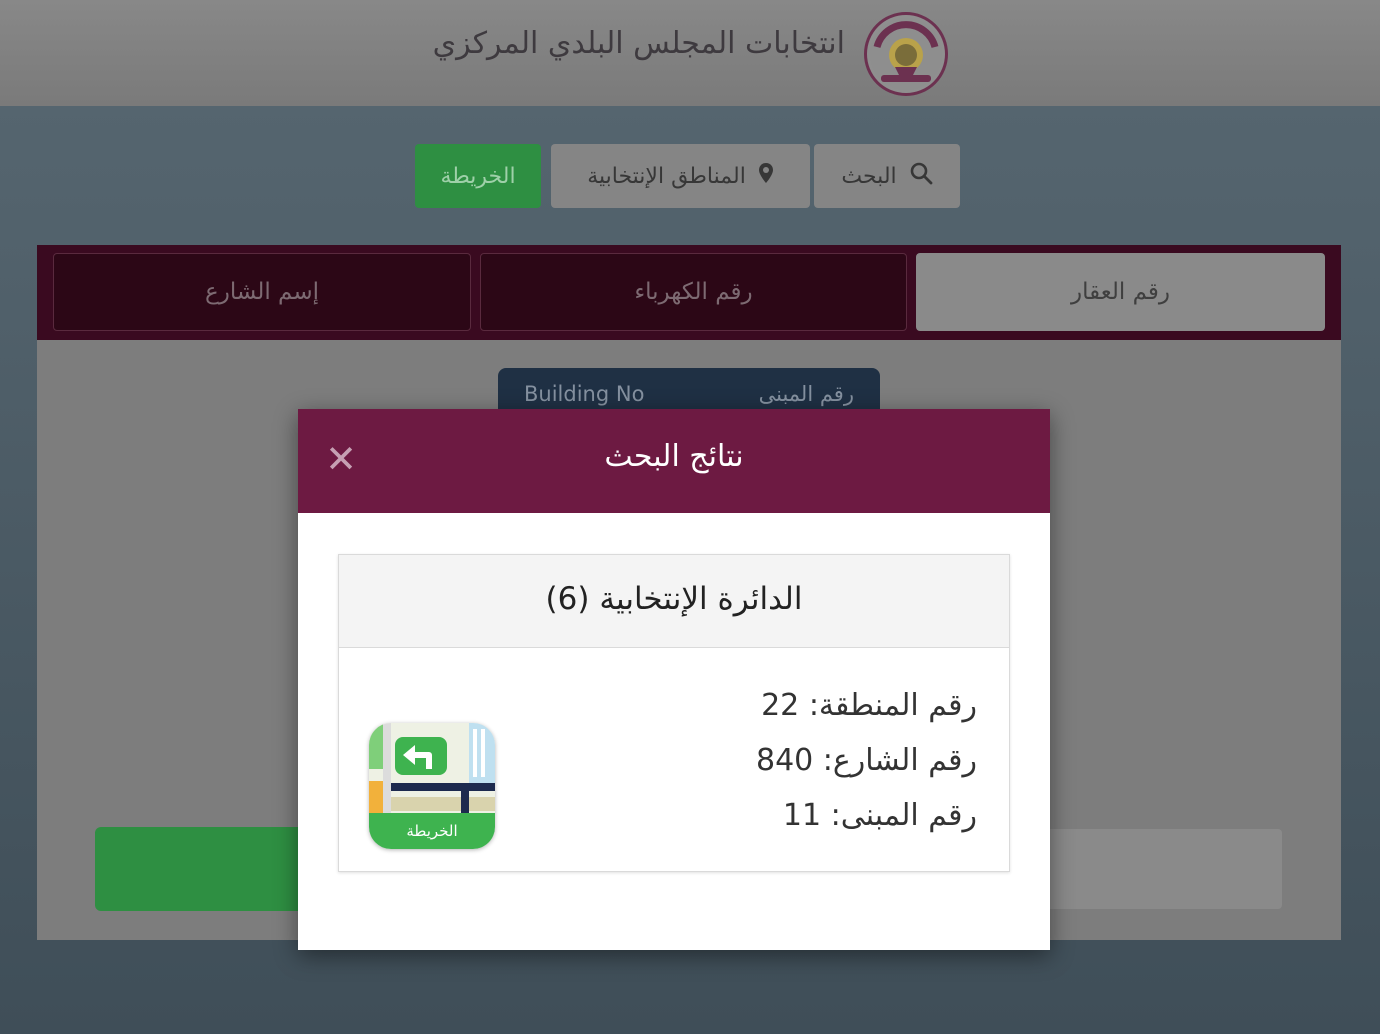 The image size is (1380, 1034). What do you see at coordinates (210, 869) in the screenshot?
I see `submit-search-button` at bounding box center [210, 869].